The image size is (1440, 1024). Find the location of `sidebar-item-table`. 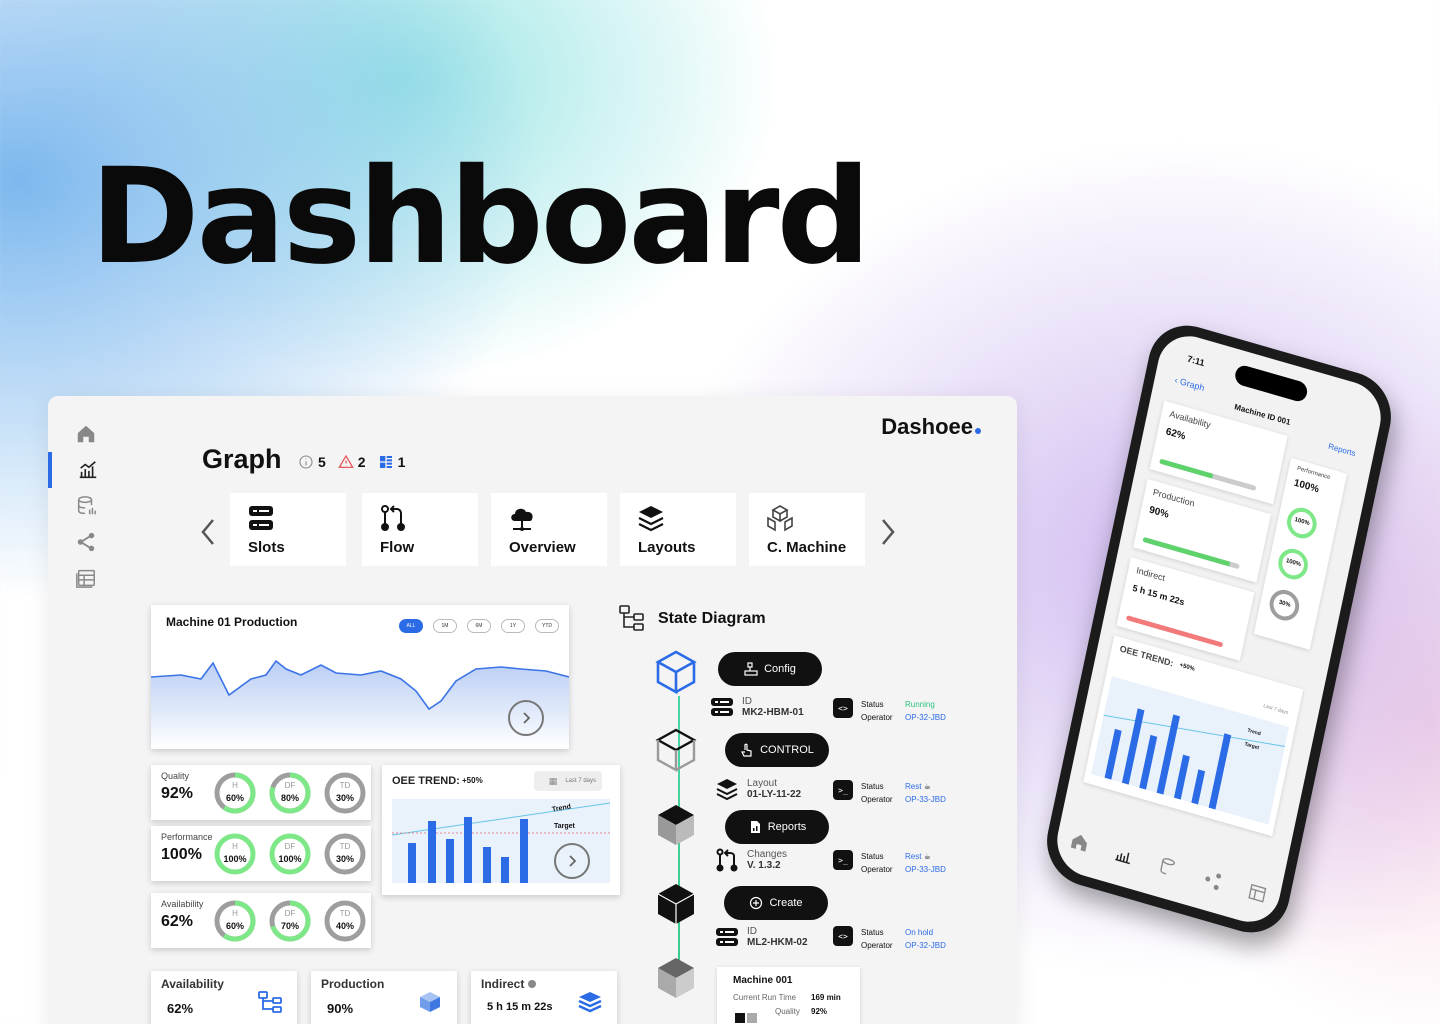

sidebar-item-table is located at coordinates (86, 578).